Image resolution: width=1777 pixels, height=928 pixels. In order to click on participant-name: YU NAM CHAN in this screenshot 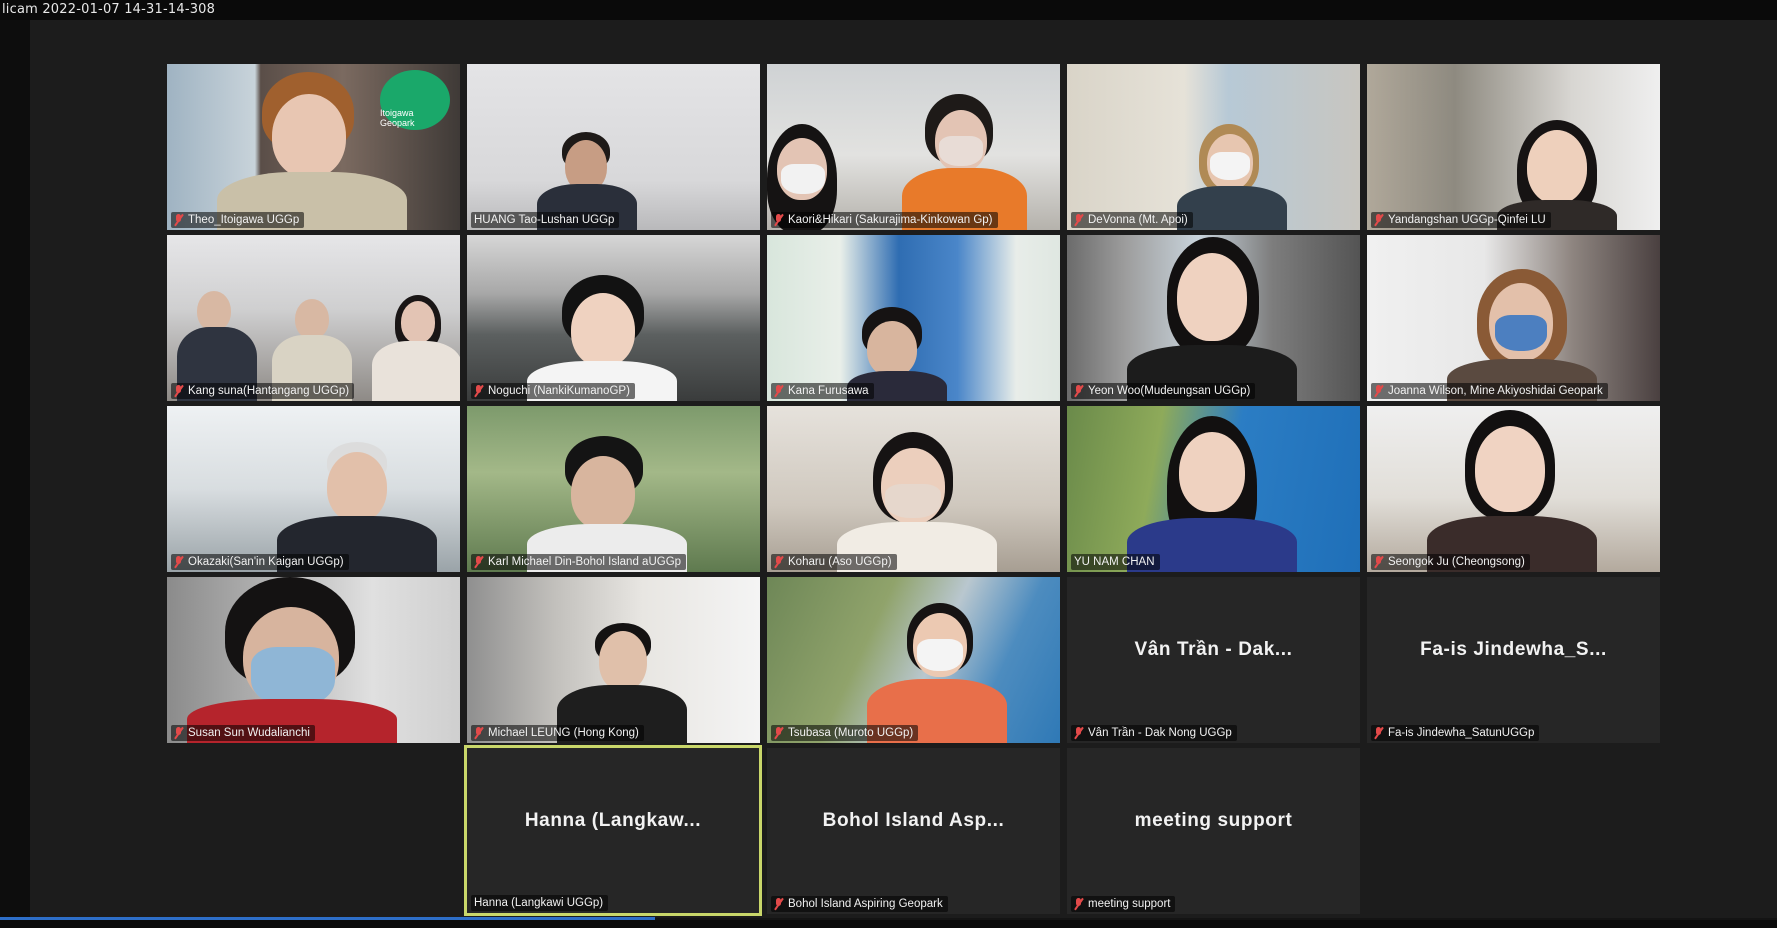, I will do `click(1115, 562)`.